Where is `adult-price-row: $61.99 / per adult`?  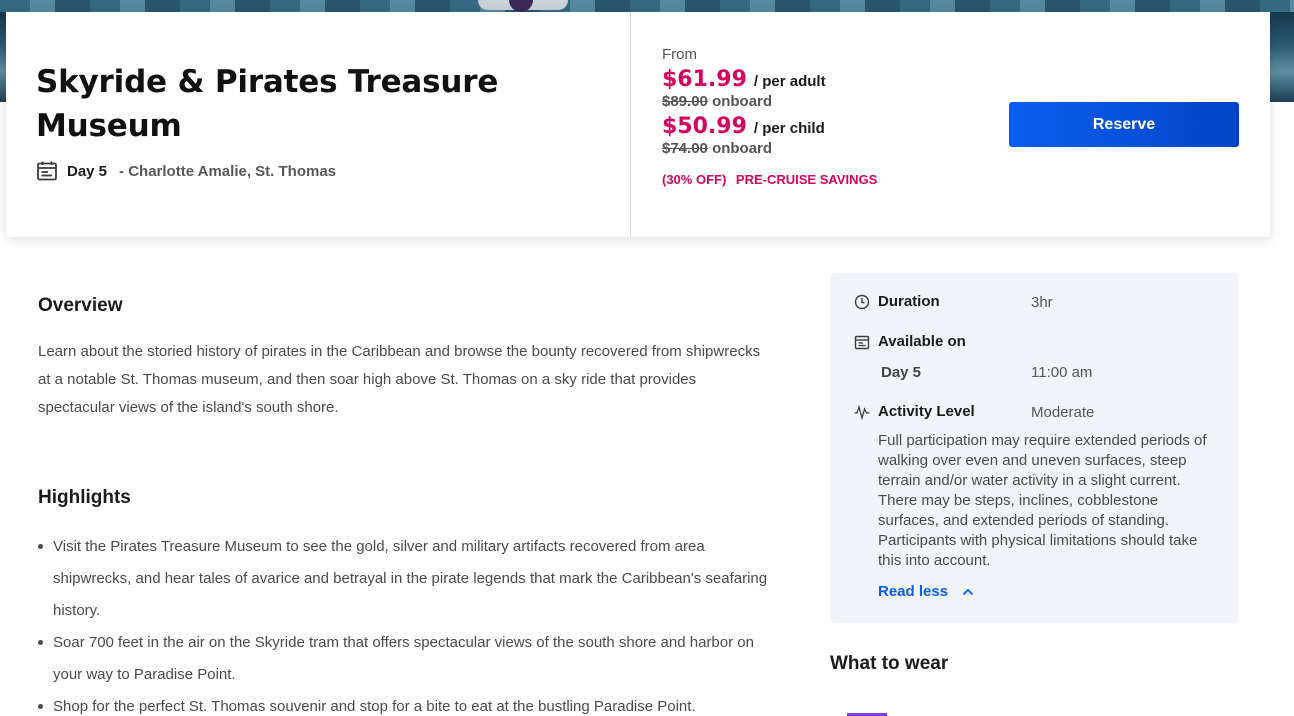 adult-price-row: $61.99 / per adult is located at coordinates (966, 79).